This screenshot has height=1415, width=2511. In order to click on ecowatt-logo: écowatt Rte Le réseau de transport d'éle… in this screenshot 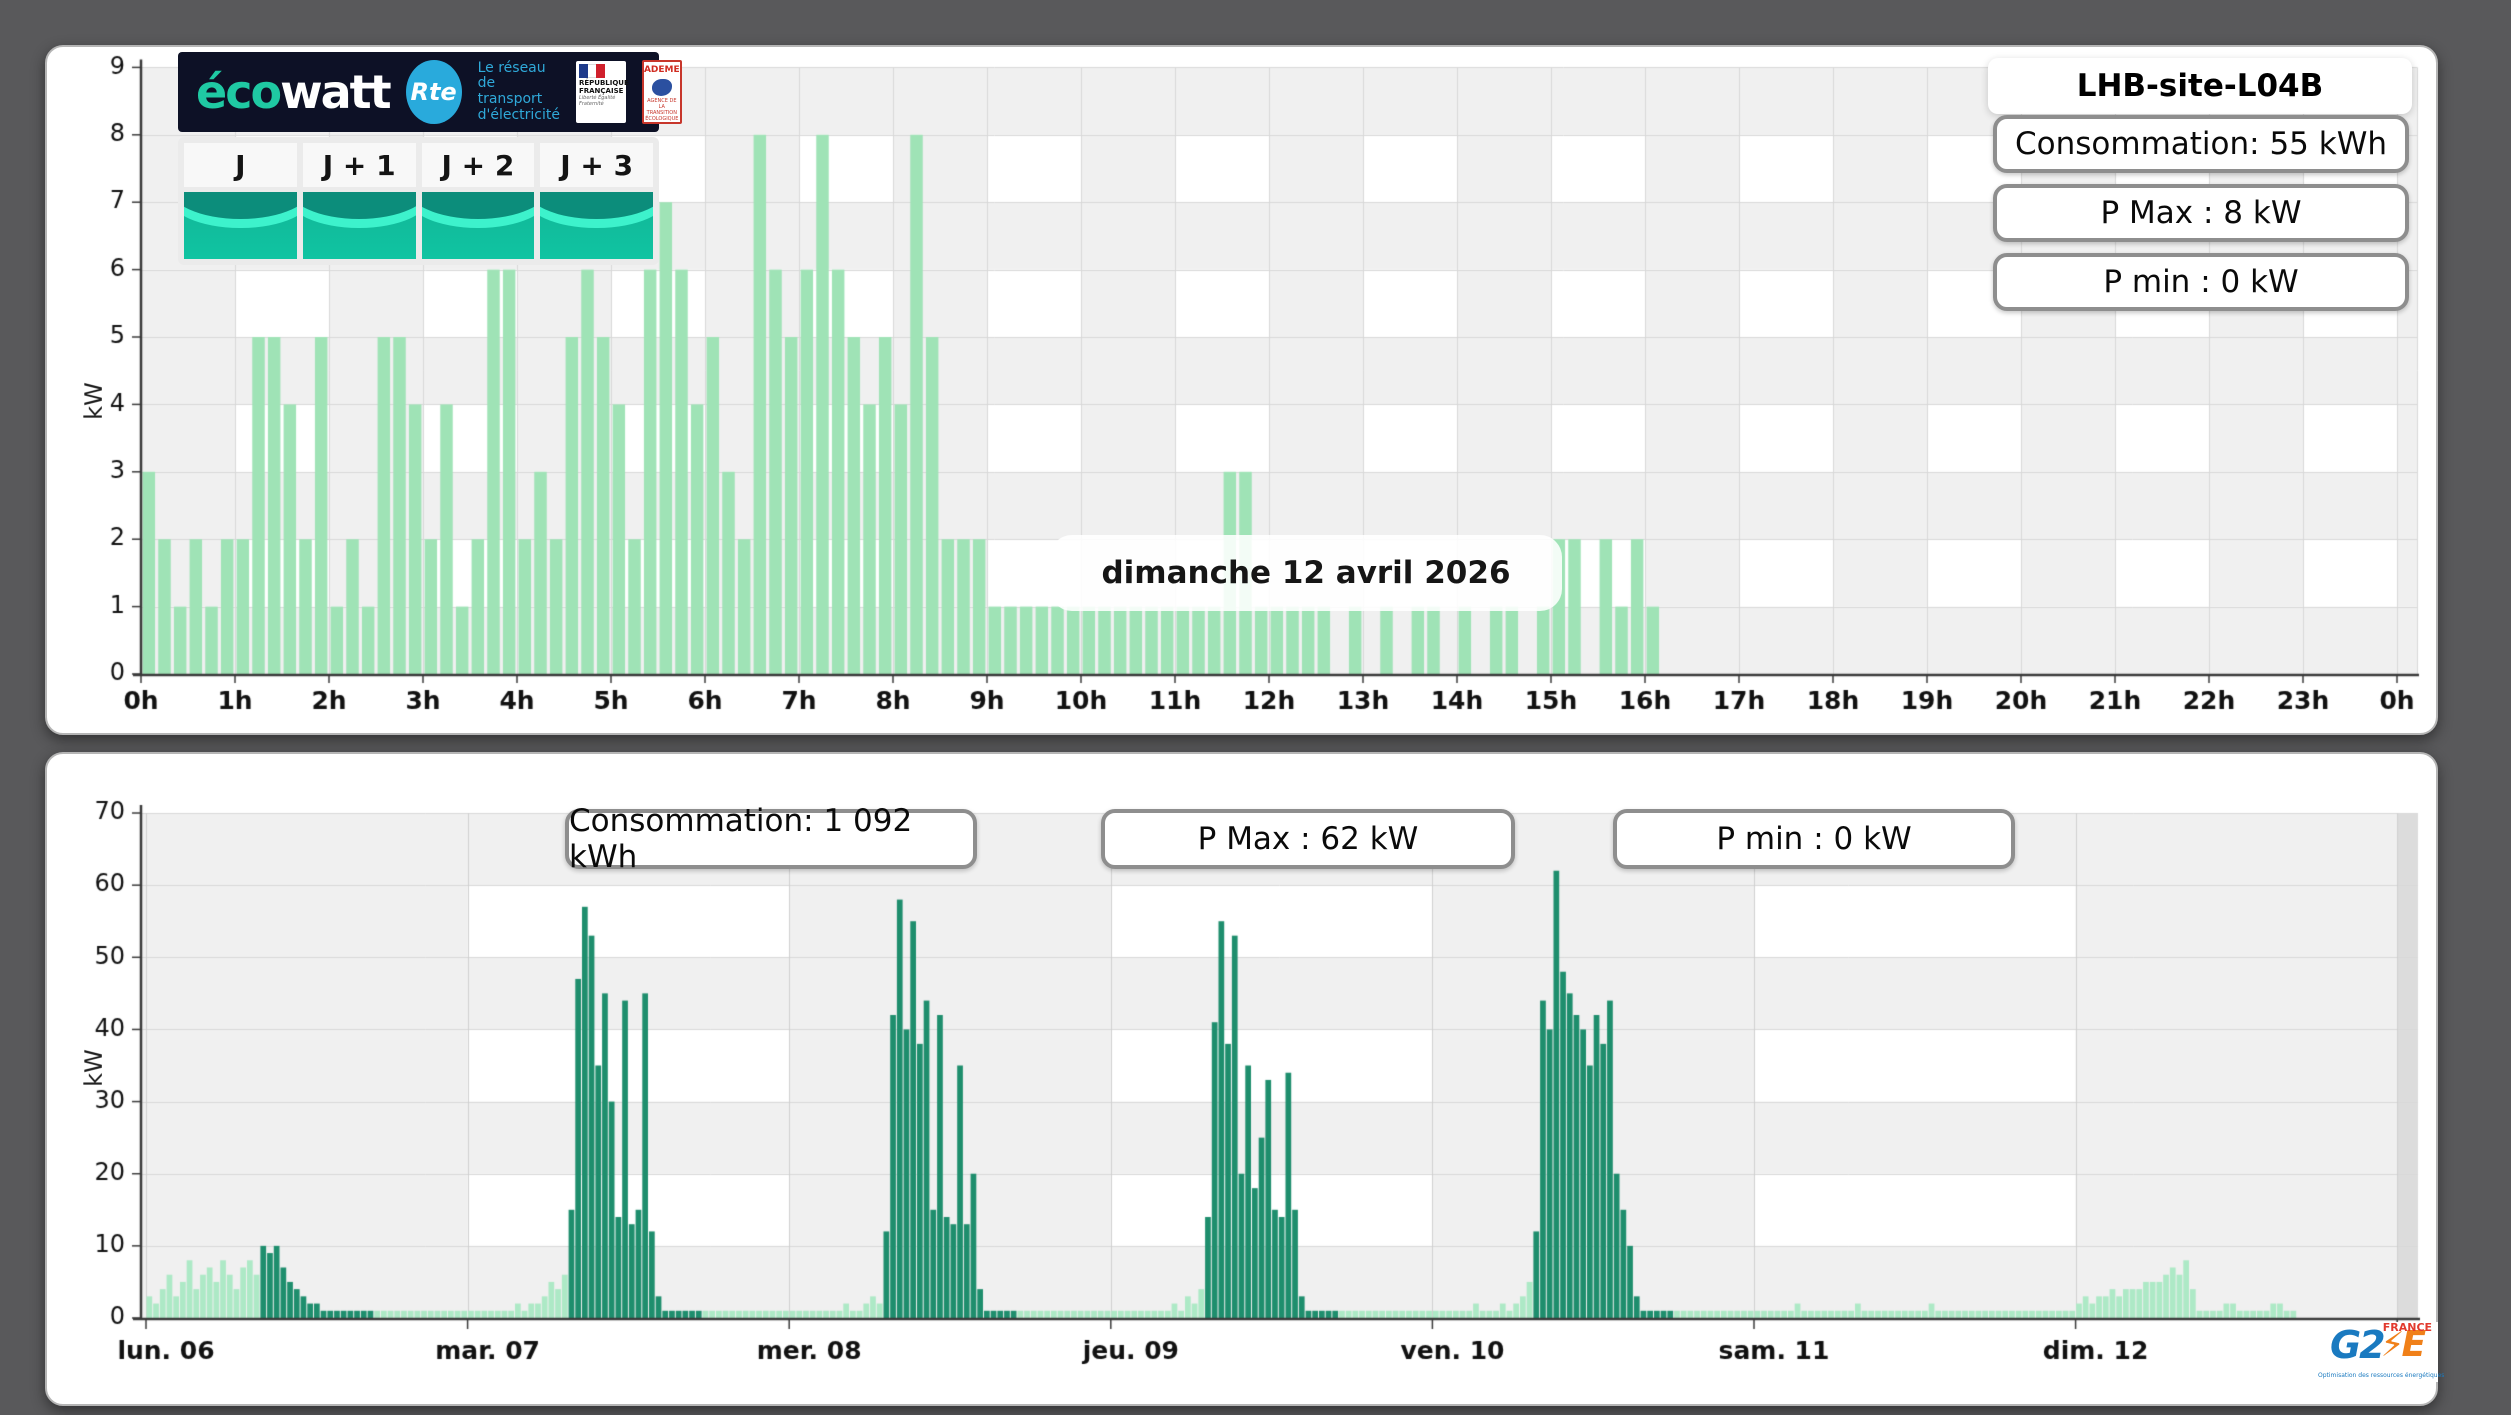, I will do `click(430, 92)`.